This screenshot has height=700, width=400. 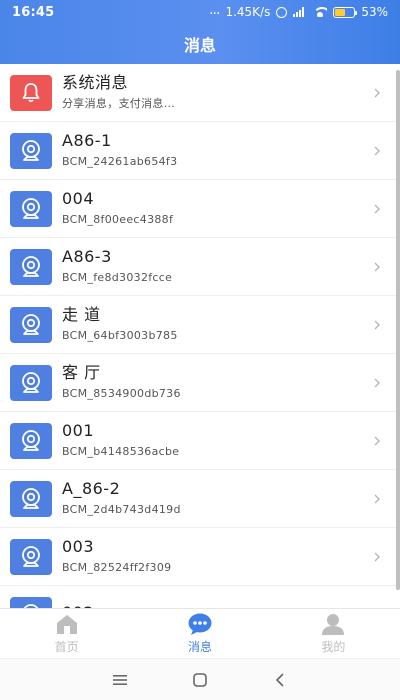 I want to click on message-item: 003 BCM_82524ff2f309, so click(x=200, y=557).